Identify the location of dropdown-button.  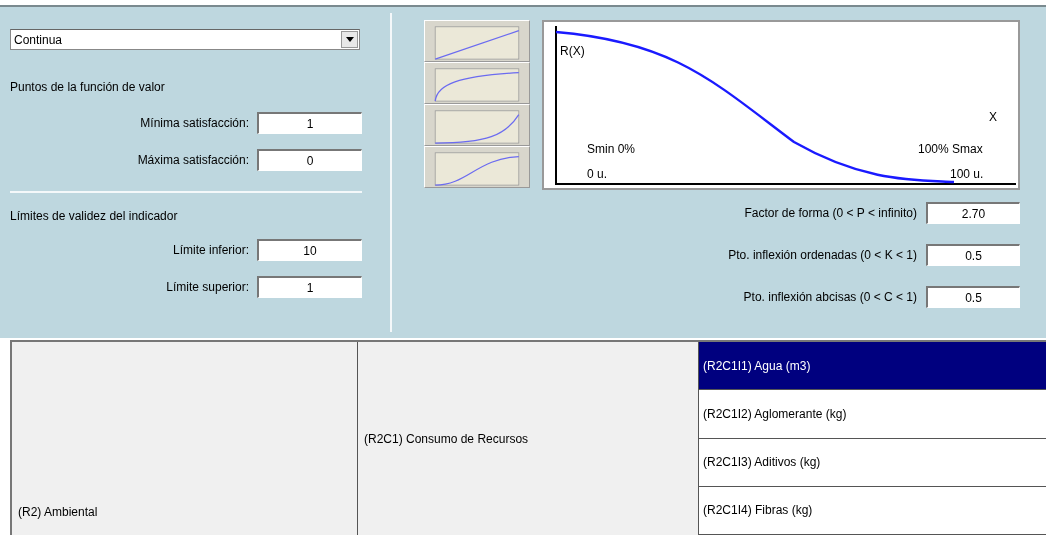
(349, 39).